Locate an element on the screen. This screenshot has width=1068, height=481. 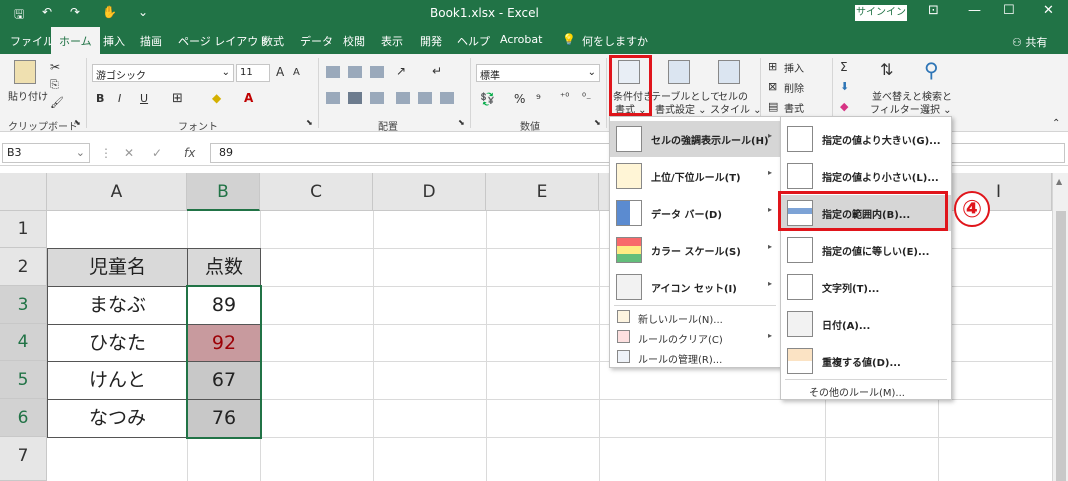
scroll-up-icon: ▲ is located at coordinates (1059, 181).